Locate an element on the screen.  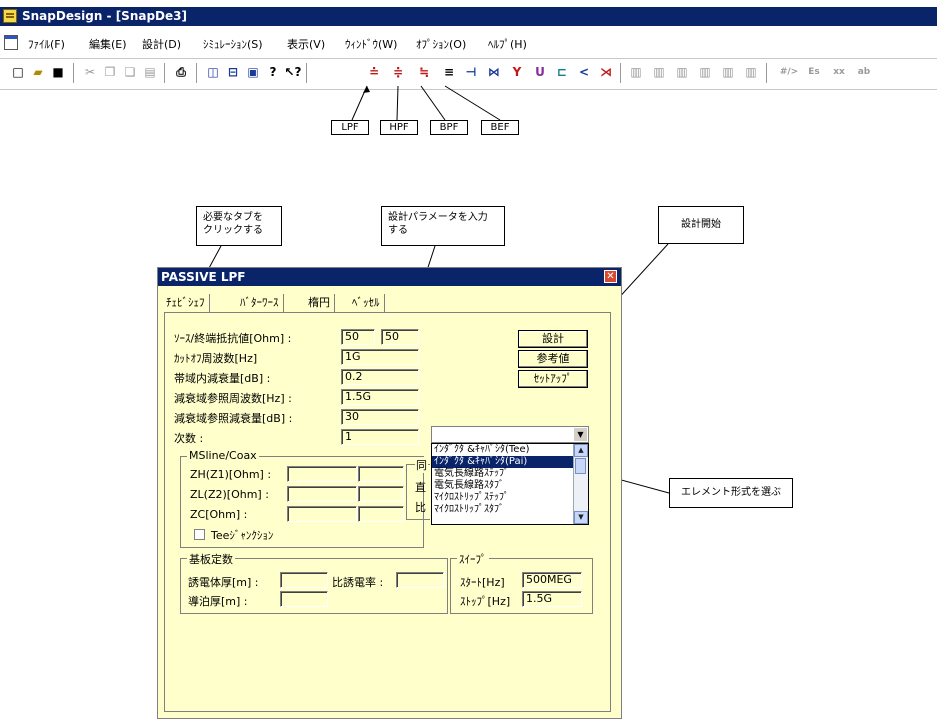
design-button: 設計 is located at coordinates (553, 339).